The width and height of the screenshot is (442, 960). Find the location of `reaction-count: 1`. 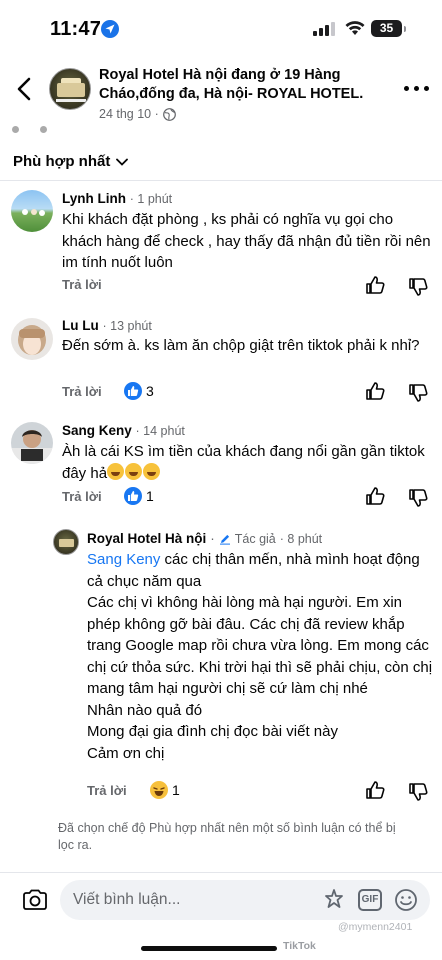

reaction-count: 1 is located at coordinates (176, 790).